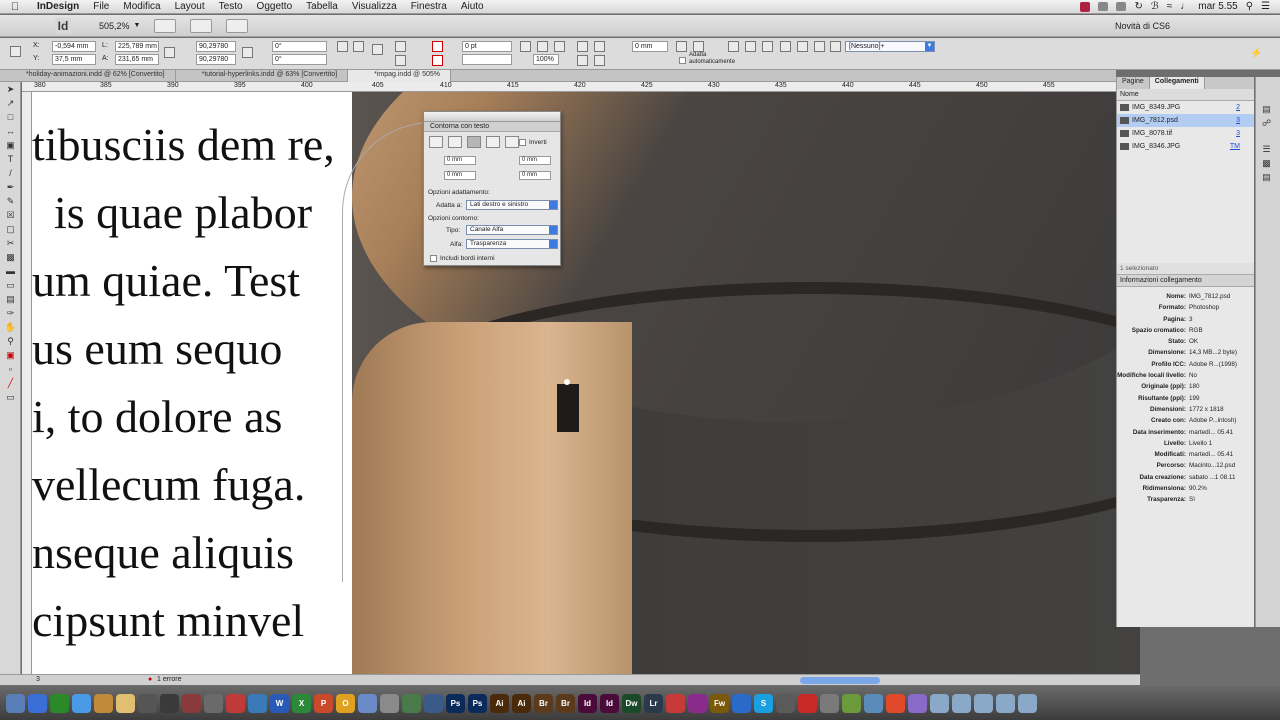 The height and width of the screenshot is (720, 1280). I want to click on flip-horizontal-icon, so click(400, 46).